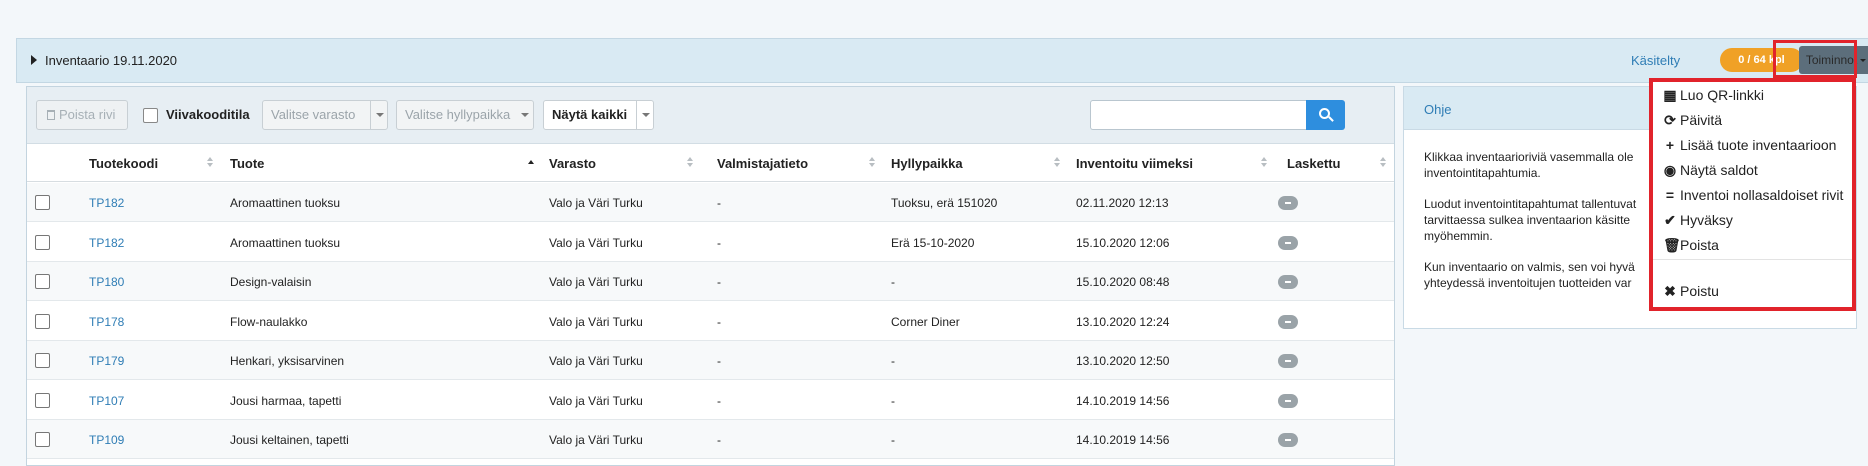  I want to click on menu-item-refresh: ⟳ Päivitä, so click(1692, 120).